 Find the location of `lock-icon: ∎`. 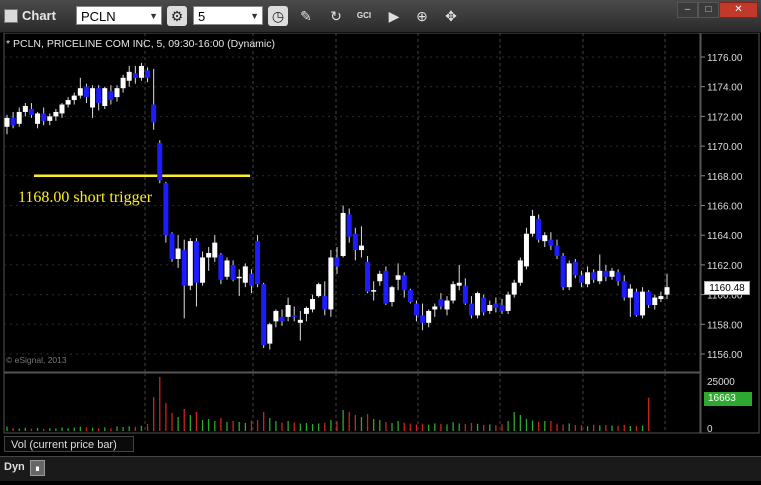

lock-icon: ∎ is located at coordinates (37, 468).